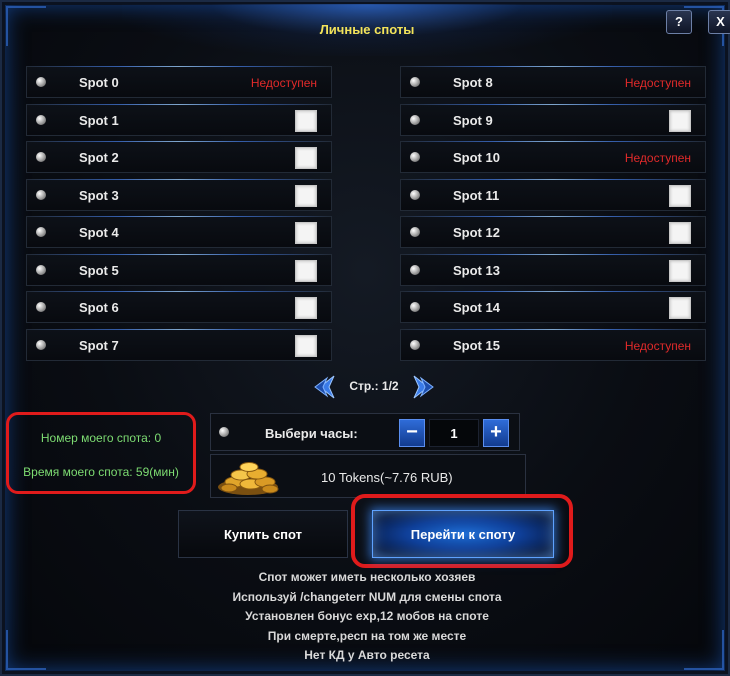 Image resolution: width=730 pixels, height=676 pixels. Describe the element at coordinates (99, 232) in the screenshot. I see `spot-name: Spot 4` at that location.